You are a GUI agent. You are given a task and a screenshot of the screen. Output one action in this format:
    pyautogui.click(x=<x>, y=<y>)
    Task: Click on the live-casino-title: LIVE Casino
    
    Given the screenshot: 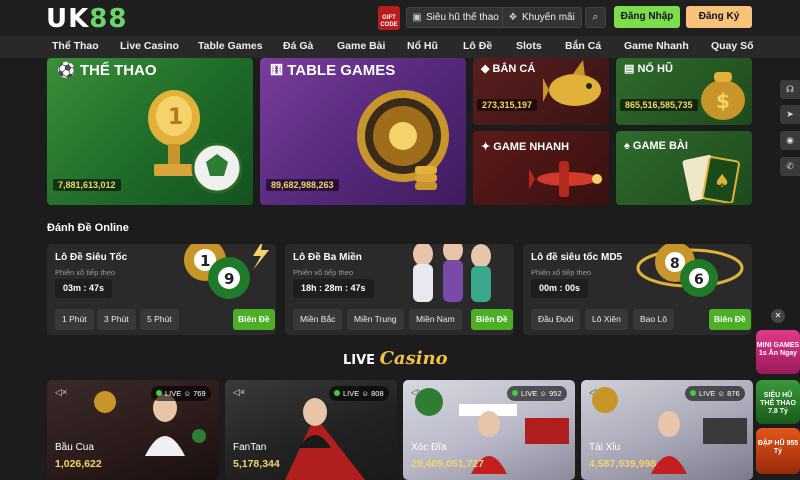 What is the action you would take?
    pyautogui.click(x=395, y=358)
    